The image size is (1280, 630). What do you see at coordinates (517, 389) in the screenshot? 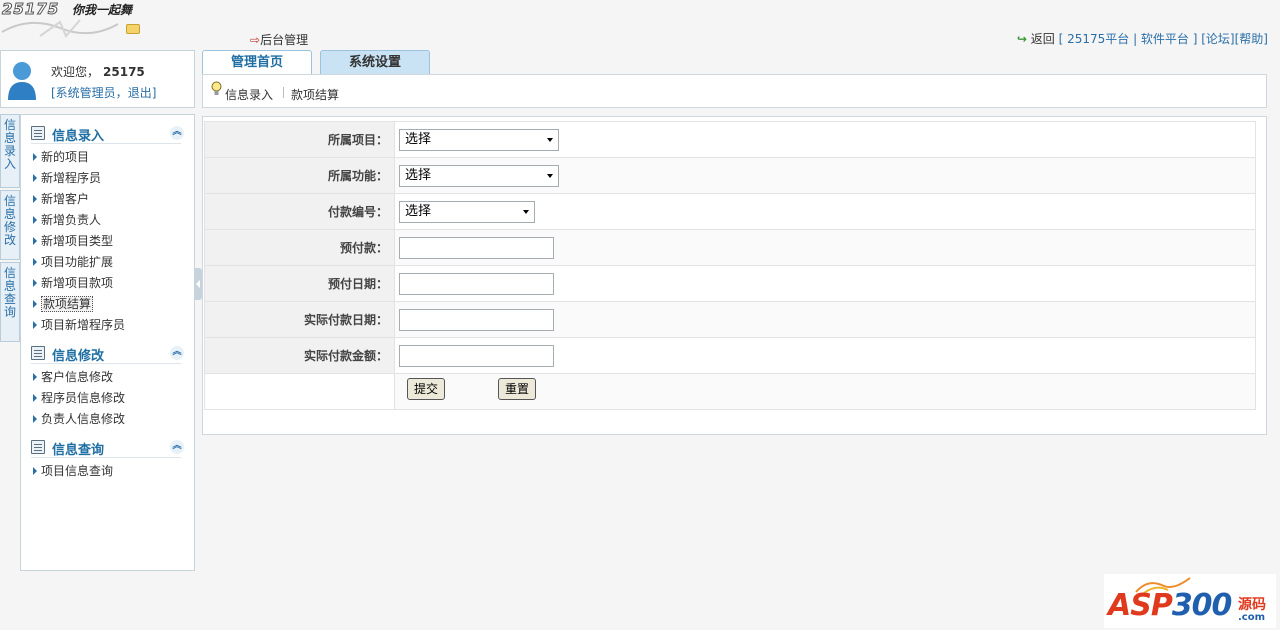
I see `reset-button: 重置` at bounding box center [517, 389].